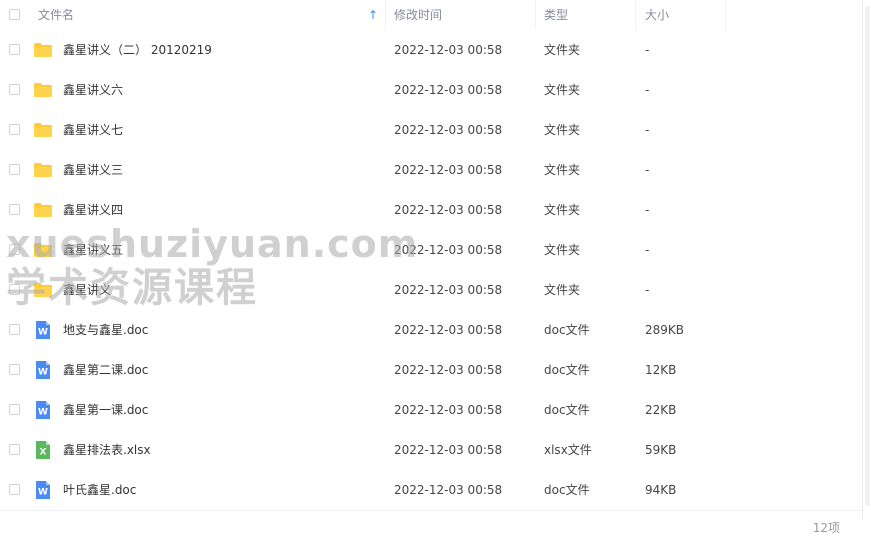 The height and width of the screenshot is (538, 871). What do you see at coordinates (661, 370) in the screenshot?
I see `file-size: 12KB` at bounding box center [661, 370].